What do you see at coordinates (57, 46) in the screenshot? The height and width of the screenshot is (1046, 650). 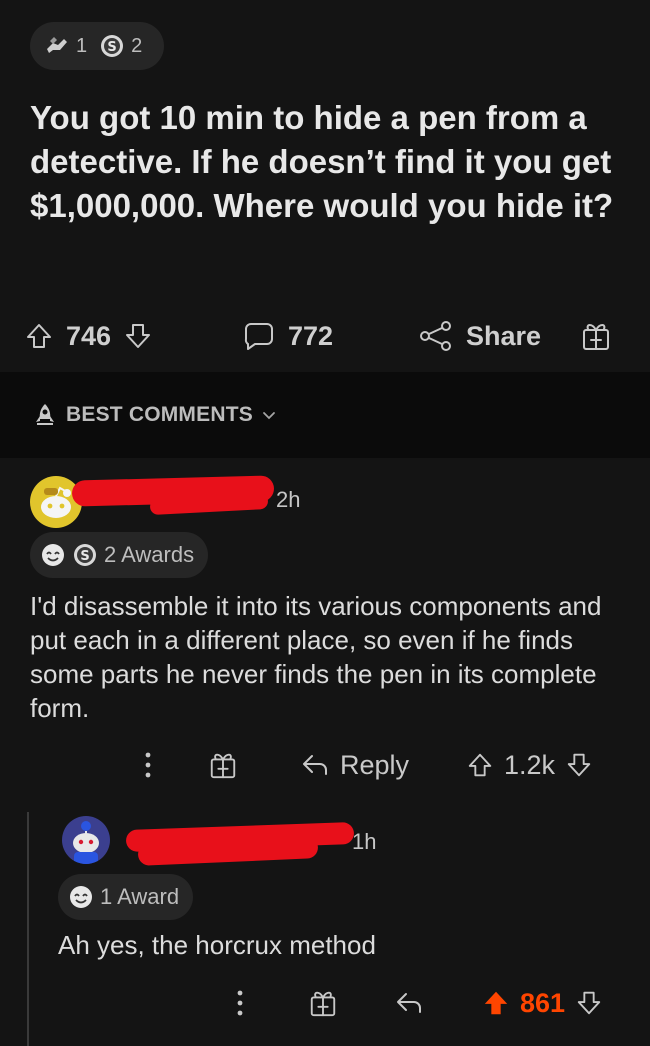 I see `helping-hand-award-icon` at bounding box center [57, 46].